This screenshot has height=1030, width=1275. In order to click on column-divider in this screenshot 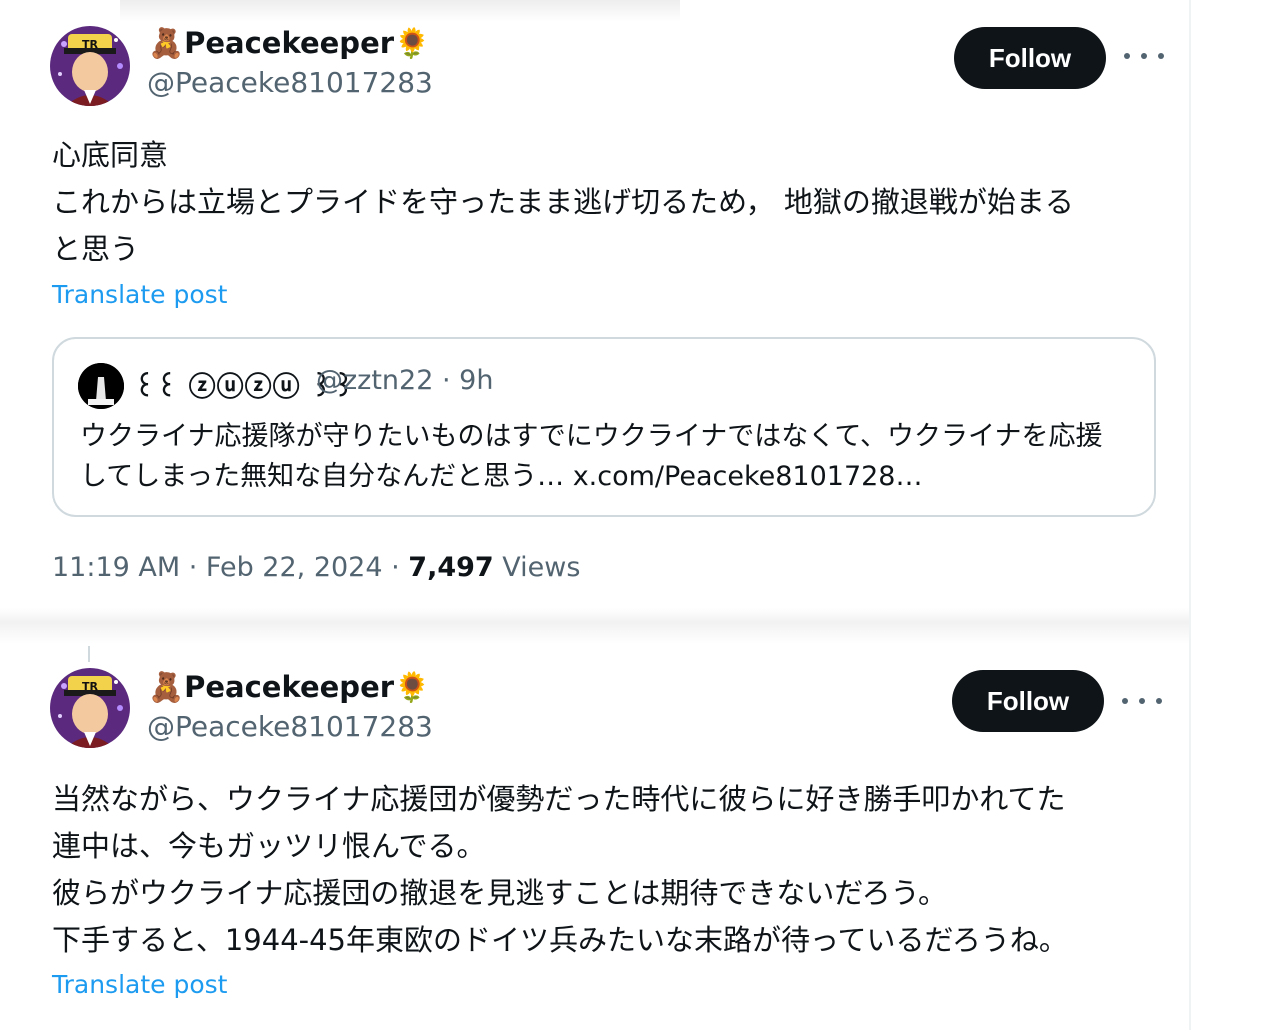, I will do `click(1190, 515)`.